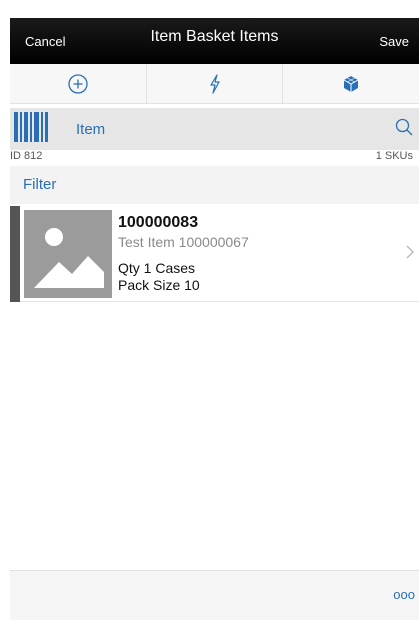  What do you see at coordinates (157, 268) in the screenshot?
I see `item-quantity: Qty 1 Cases` at bounding box center [157, 268].